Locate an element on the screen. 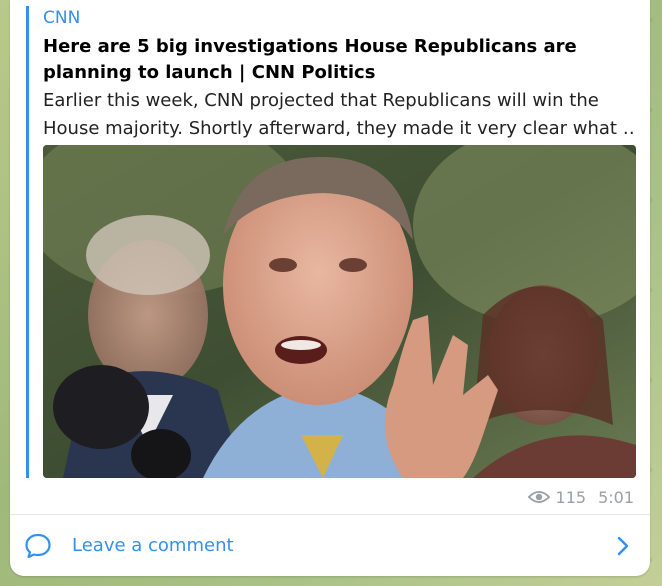 The height and width of the screenshot is (586, 662). speech-bubble-icon is located at coordinates (38, 545).